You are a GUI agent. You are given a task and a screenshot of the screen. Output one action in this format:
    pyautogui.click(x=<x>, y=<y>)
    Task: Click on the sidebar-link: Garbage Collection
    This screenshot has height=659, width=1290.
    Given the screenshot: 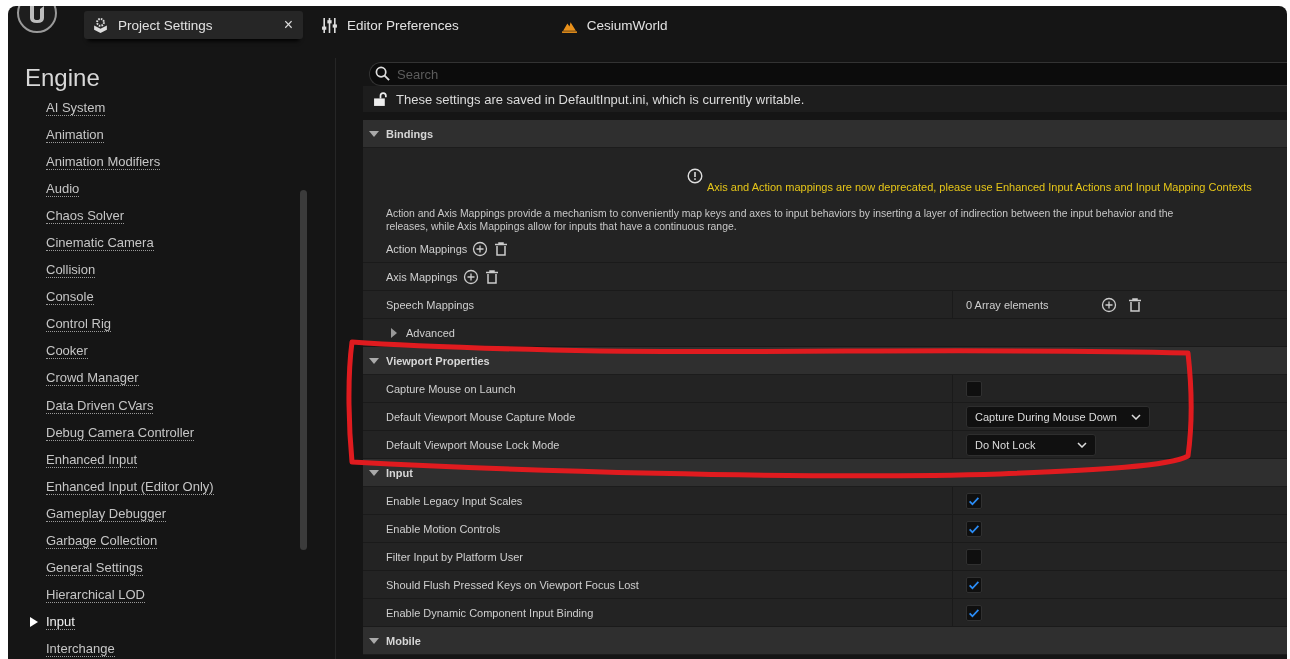 What is the action you would take?
    pyautogui.click(x=102, y=541)
    